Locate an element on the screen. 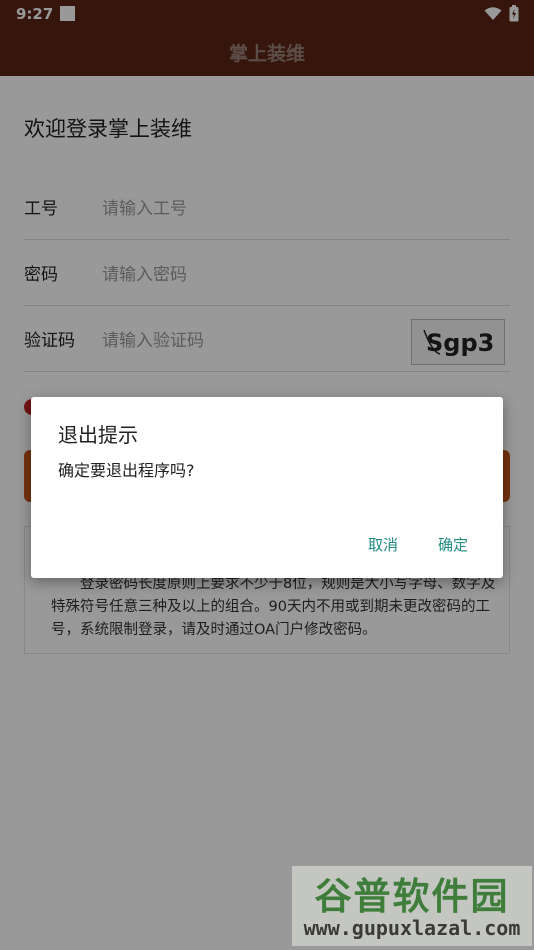  dialog-title: 退出提示 is located at coordinates (98, 435).